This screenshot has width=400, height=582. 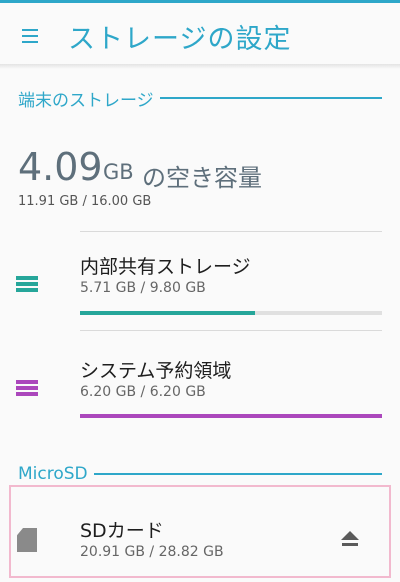 I want to click on microsd-title: MicroSD, so click(x=53, y=474).